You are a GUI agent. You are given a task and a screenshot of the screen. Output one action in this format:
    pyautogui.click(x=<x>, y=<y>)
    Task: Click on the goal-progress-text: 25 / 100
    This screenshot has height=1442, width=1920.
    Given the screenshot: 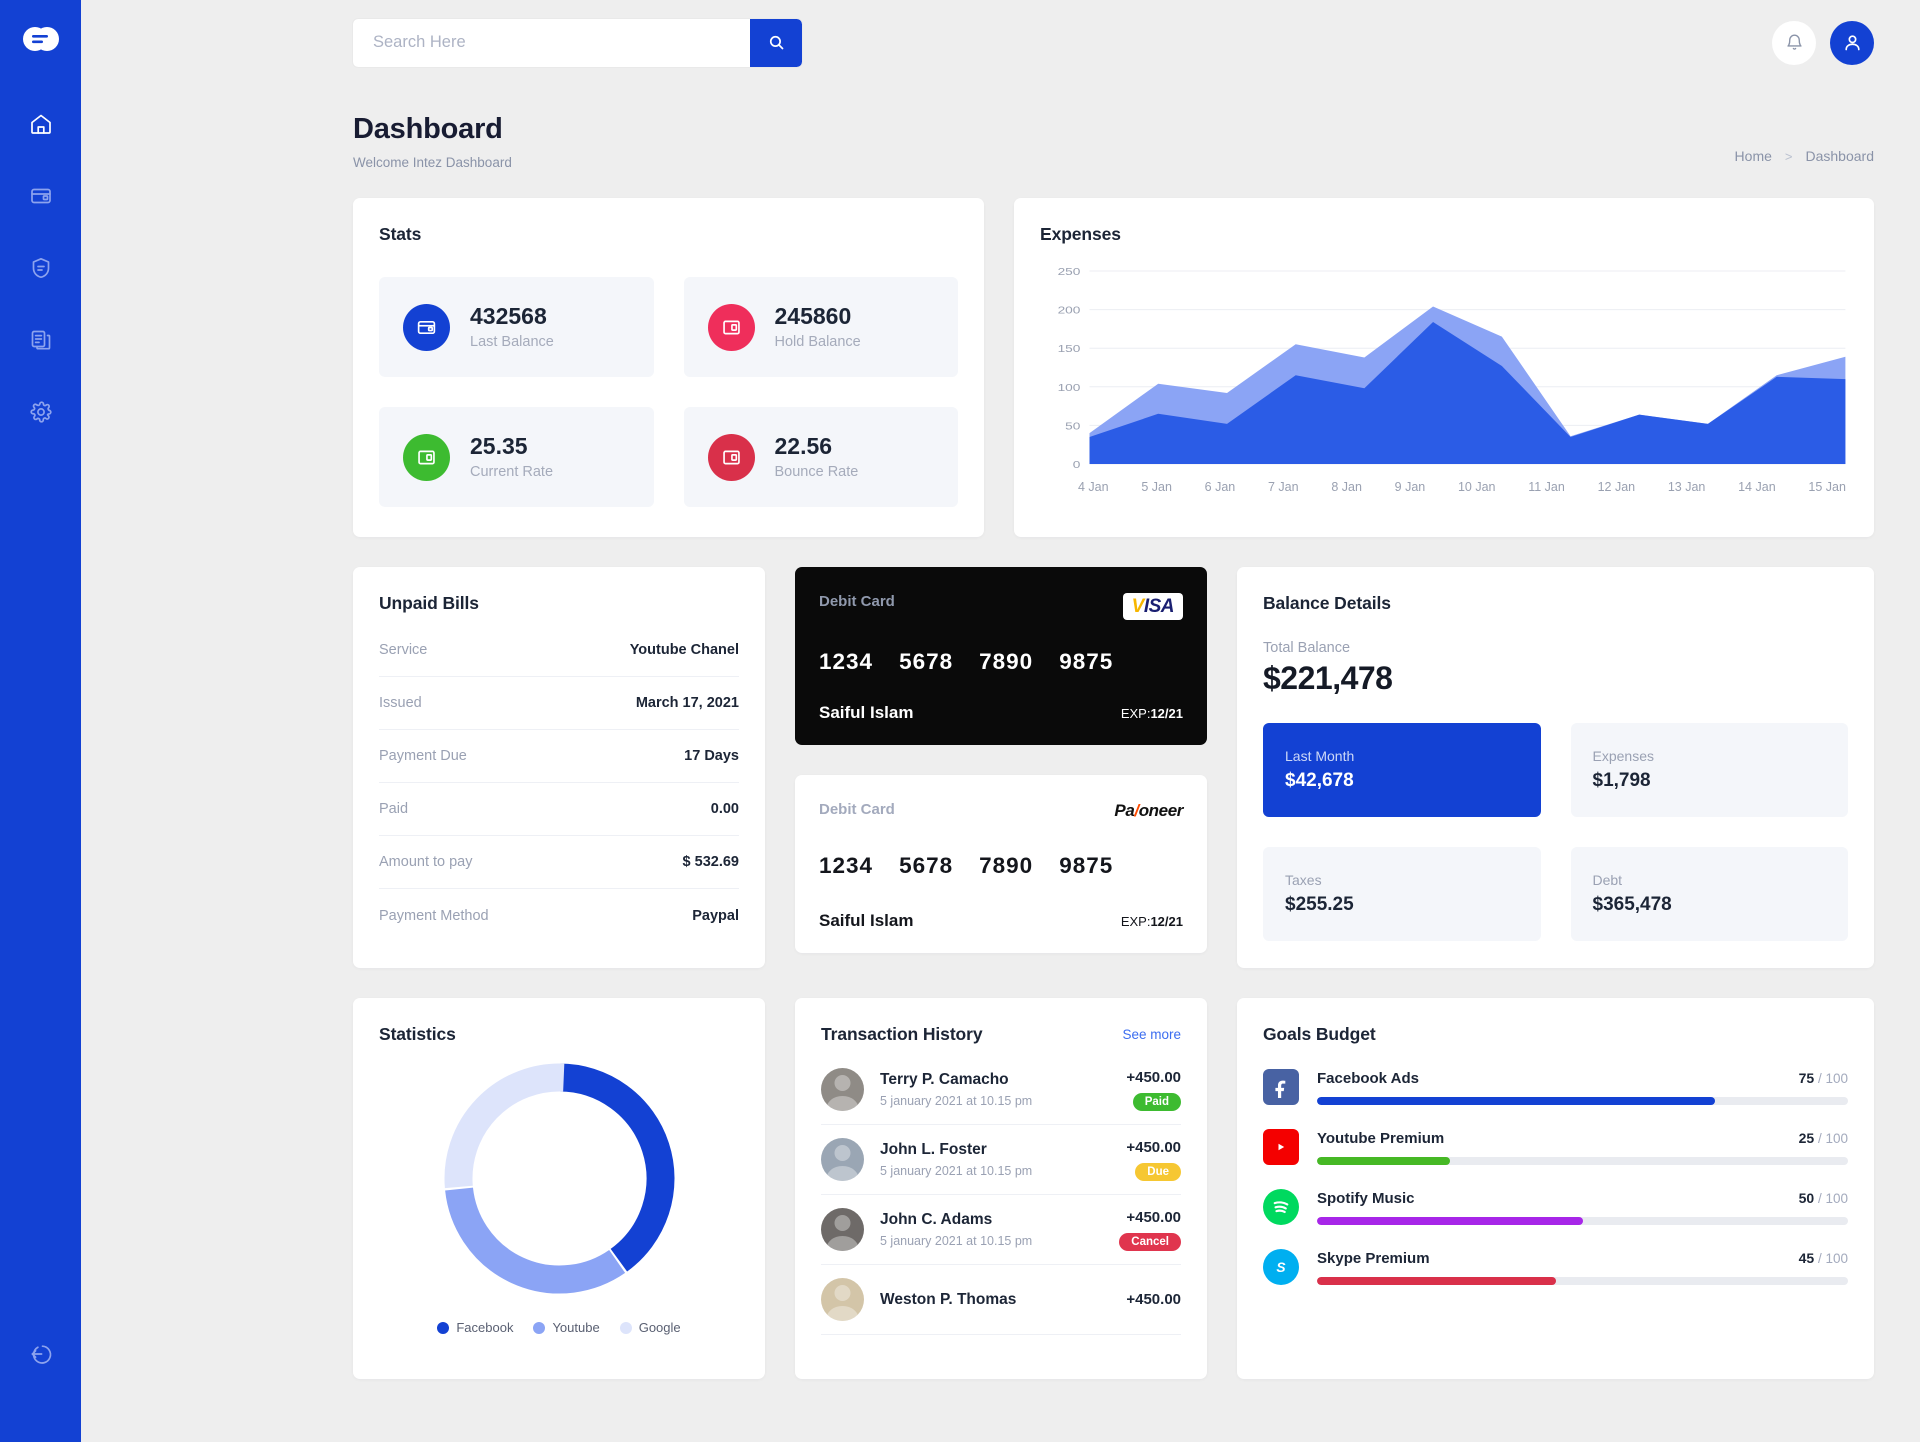 What is the action you would take?
    pyautogui.click(x=1823, y=1137)
    